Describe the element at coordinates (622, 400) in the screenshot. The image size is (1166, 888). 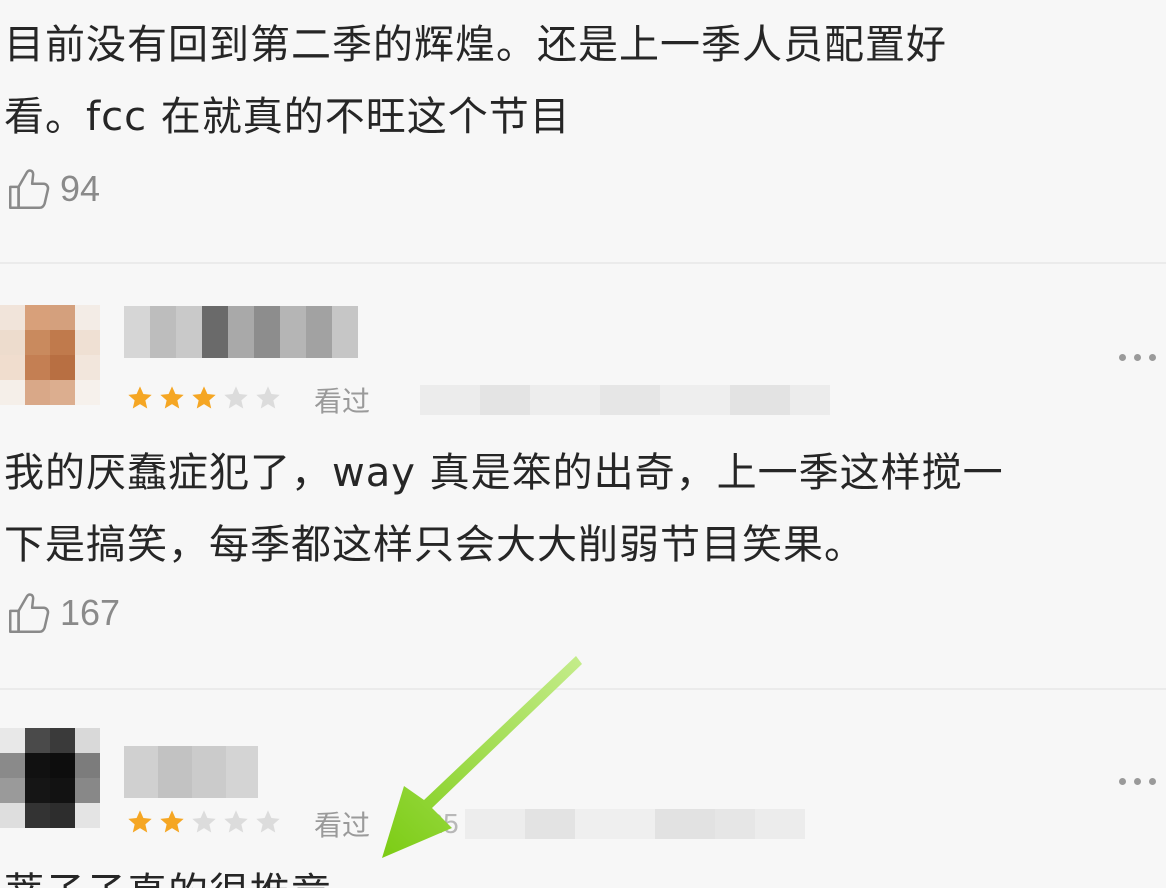
I see `date-blurred` at that location.